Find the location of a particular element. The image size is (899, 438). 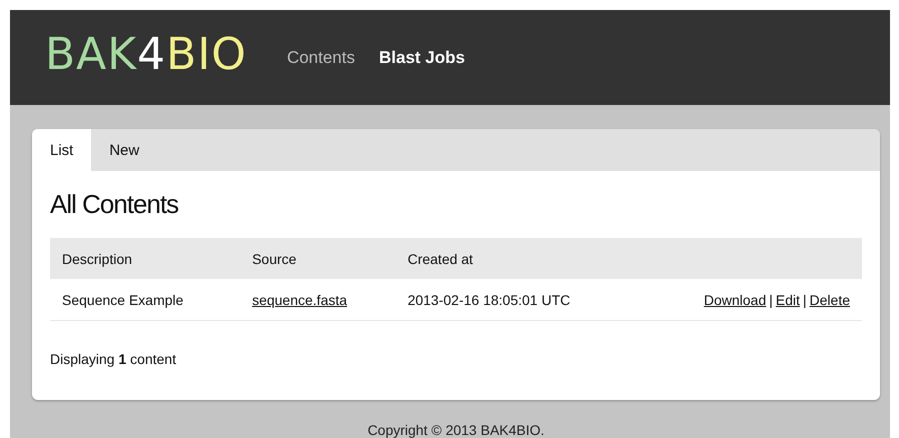

column-header: Created at is located at coordinates (518, 258).